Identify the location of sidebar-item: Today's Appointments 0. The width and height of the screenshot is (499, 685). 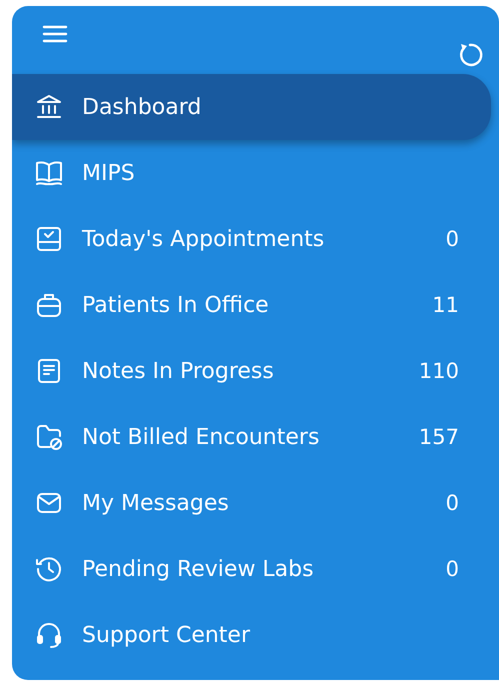
(251, 239).